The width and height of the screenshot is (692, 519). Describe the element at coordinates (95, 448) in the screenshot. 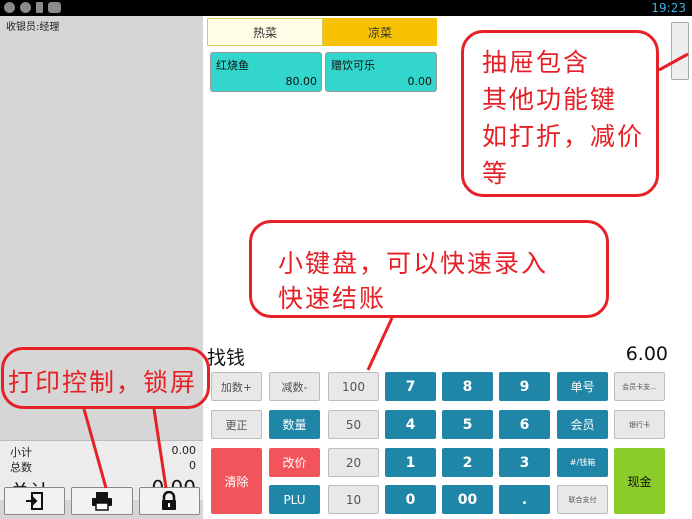

I see `print-arrow` at that location.